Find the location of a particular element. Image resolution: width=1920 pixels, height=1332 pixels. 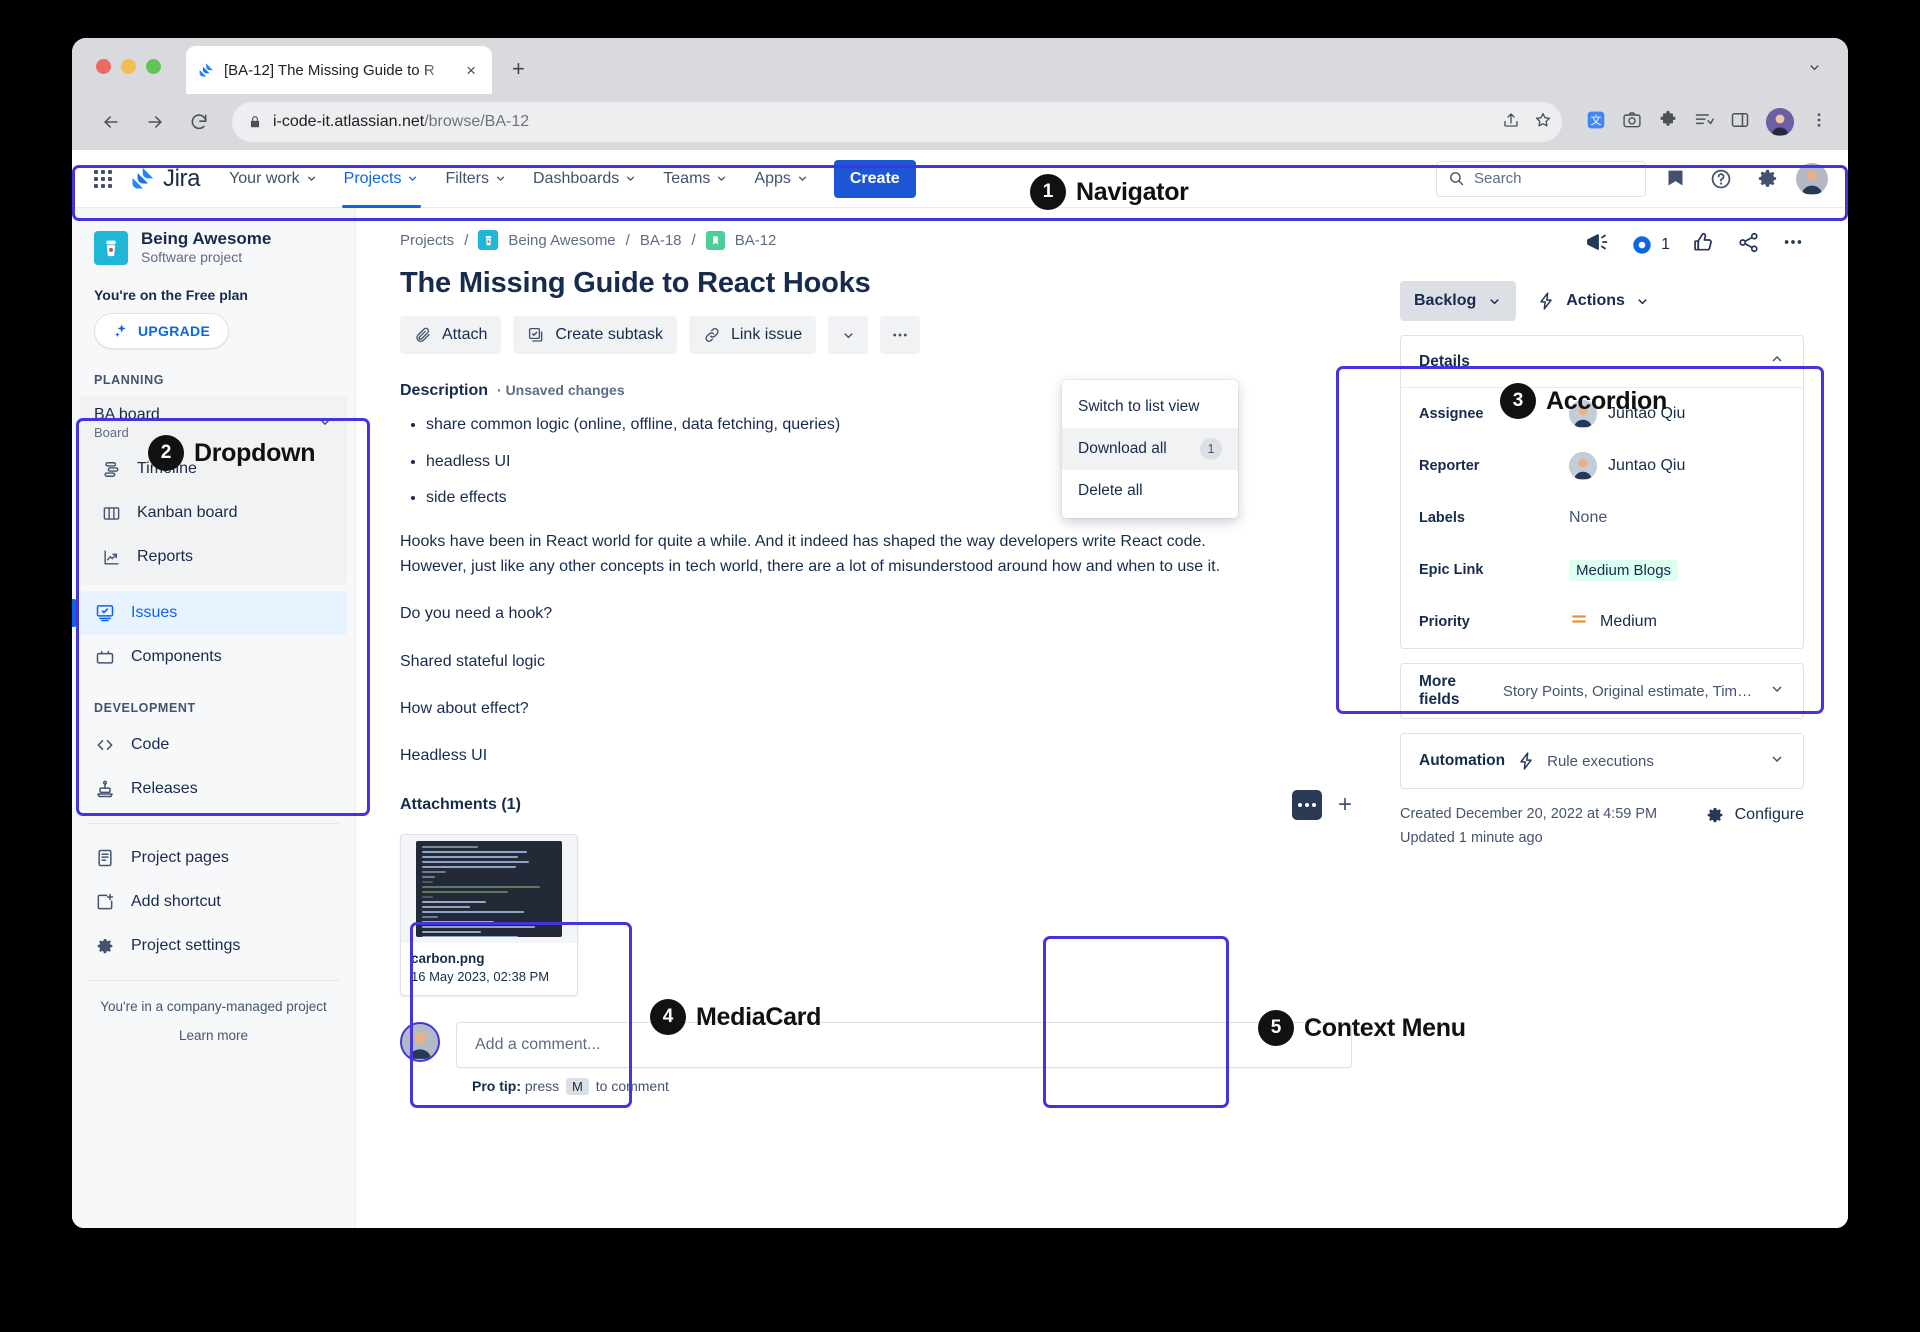

like-icon is located at coordinates (1703, 245).